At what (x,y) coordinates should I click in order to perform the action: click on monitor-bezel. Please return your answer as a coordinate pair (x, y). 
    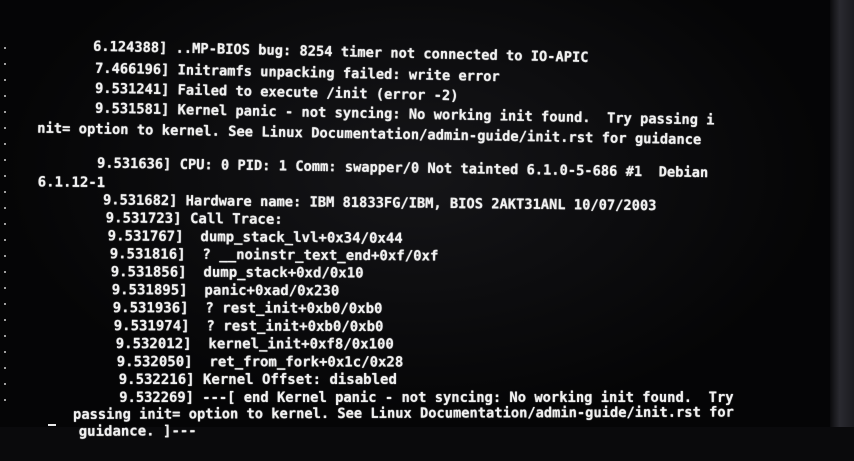
    Looking at the image, I should click on (842, 213).